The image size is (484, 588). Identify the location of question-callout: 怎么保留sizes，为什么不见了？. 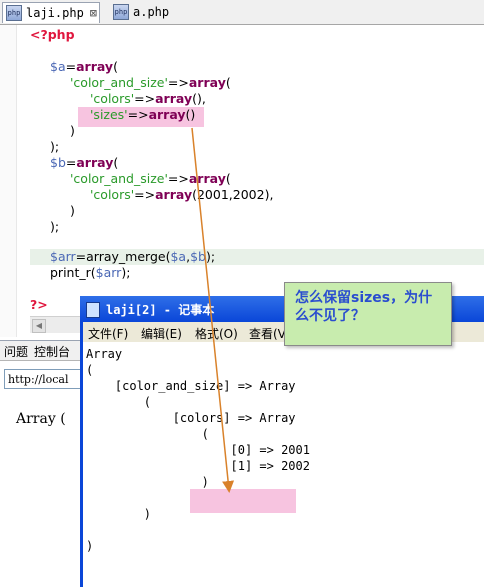
(368, 314).